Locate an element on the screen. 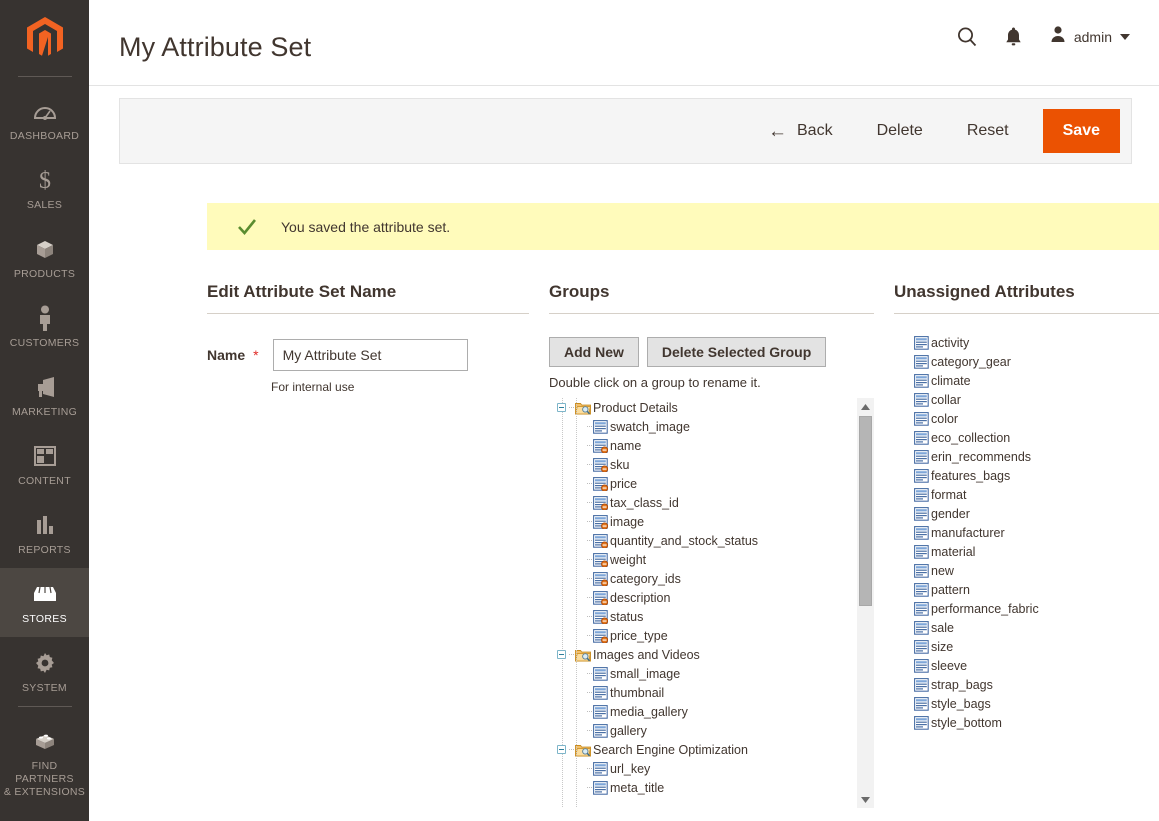  tree-attribute-node: tax_class_id is located at coordinates (702, 502).